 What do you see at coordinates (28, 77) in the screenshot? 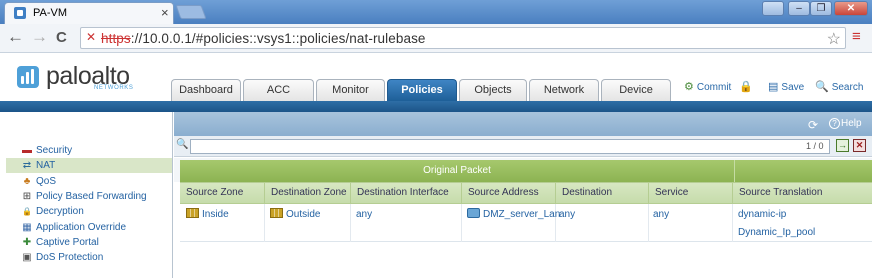
I see `paloalto-logo-icon` at bounding box center [28, 77].